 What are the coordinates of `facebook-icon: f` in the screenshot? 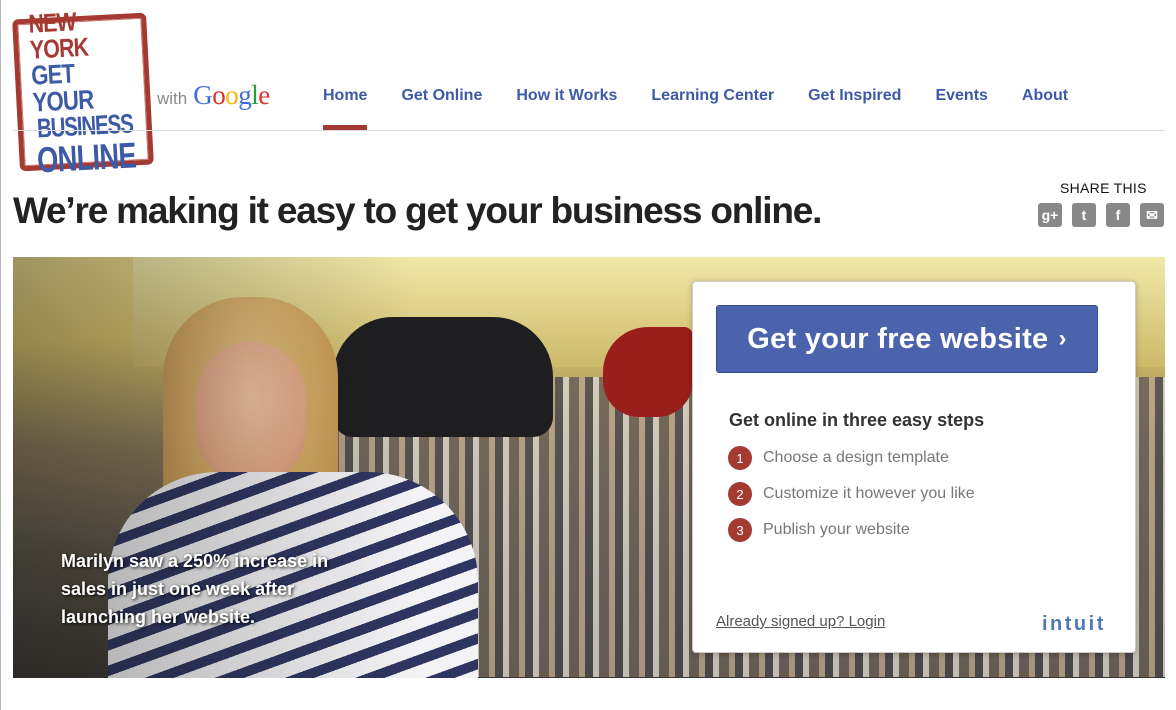 It's located at (1118, 215).